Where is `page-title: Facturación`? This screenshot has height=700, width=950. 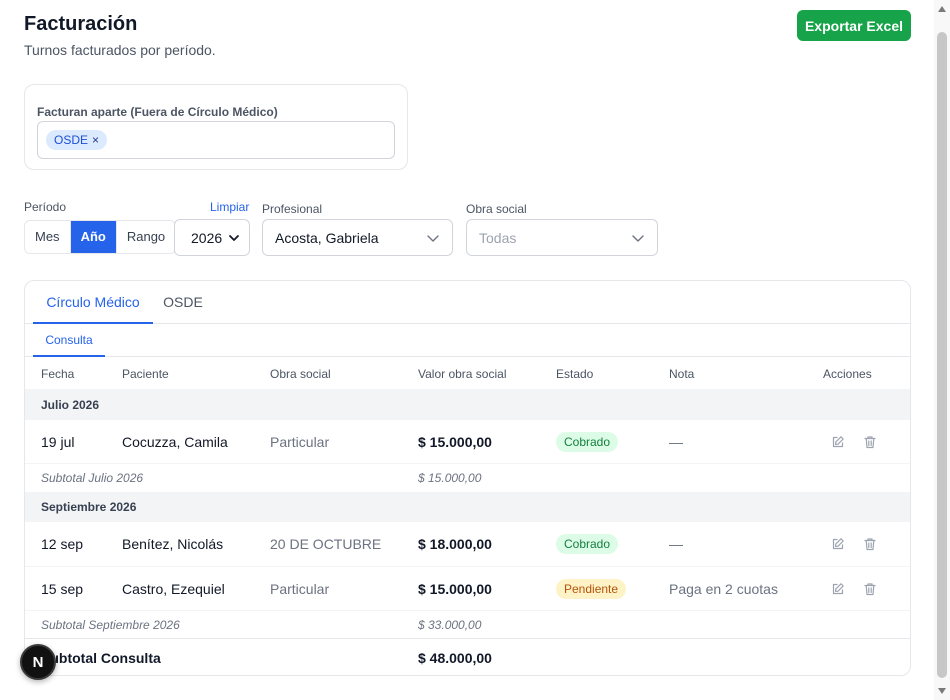
page-title: Facturación is located at coordinates (81, 24).